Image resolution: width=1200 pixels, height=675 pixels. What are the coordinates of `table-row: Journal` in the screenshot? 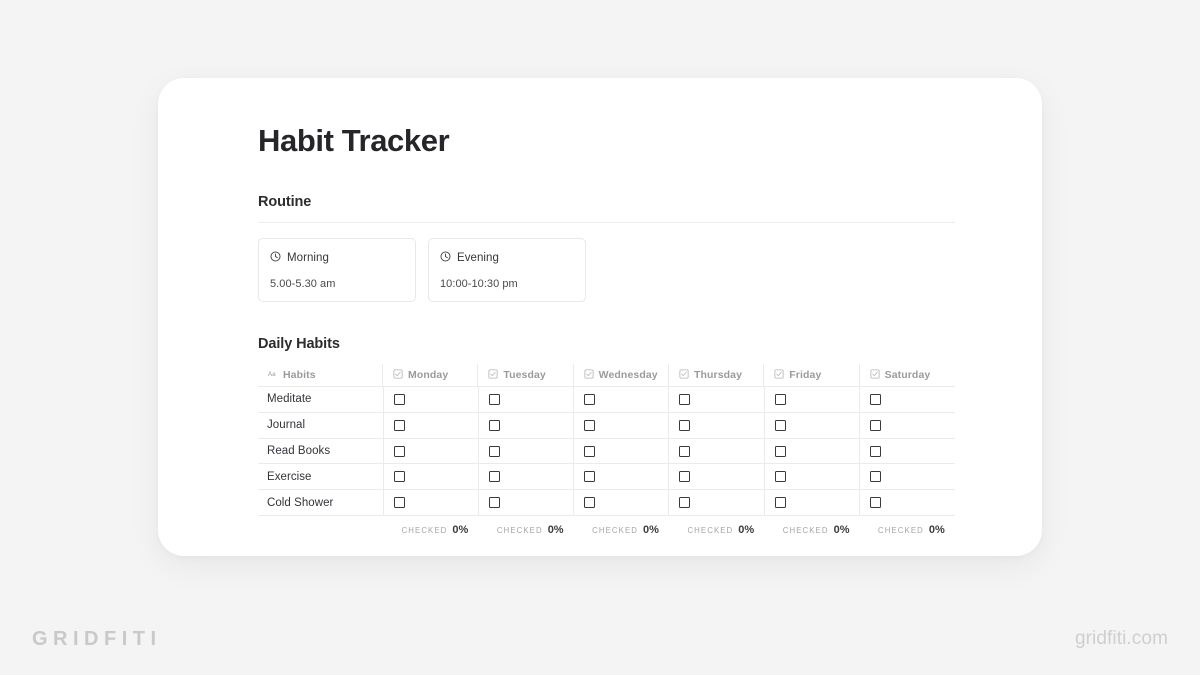 It's located at (606, 425).